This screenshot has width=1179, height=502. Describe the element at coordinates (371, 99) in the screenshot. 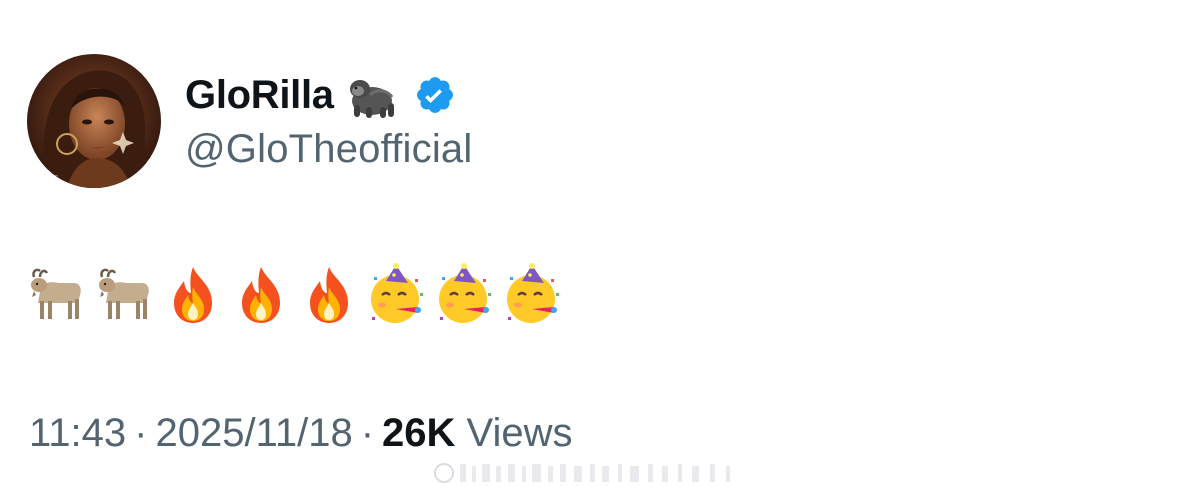

I see `gorilla-icon` at that location.